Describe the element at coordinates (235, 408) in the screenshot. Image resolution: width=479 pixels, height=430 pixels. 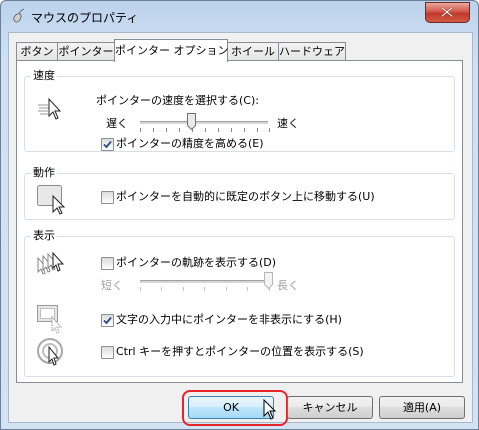
I see `ok-button-highlight` at that location.